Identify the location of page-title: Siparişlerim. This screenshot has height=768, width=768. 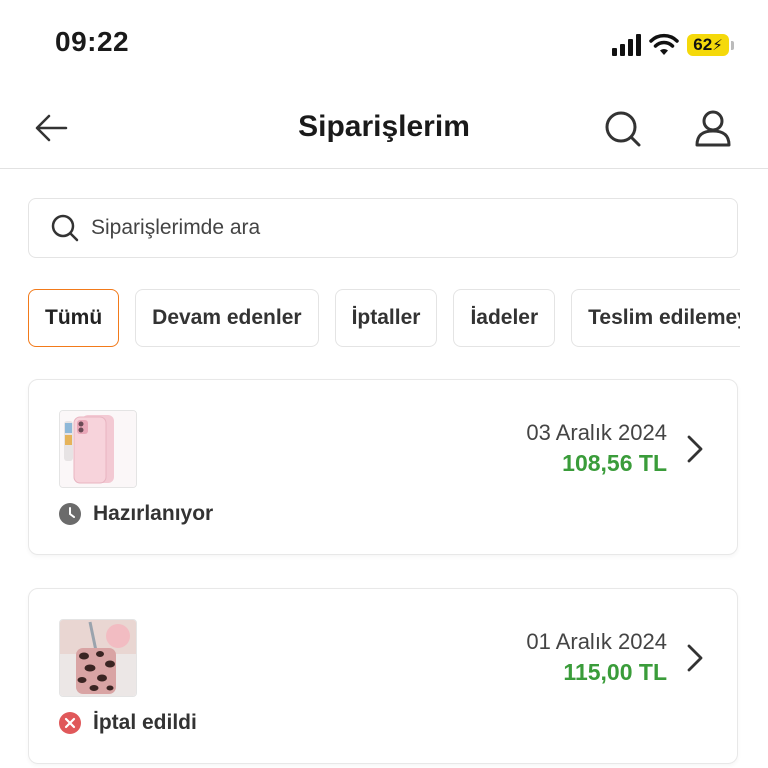
(384, 126).